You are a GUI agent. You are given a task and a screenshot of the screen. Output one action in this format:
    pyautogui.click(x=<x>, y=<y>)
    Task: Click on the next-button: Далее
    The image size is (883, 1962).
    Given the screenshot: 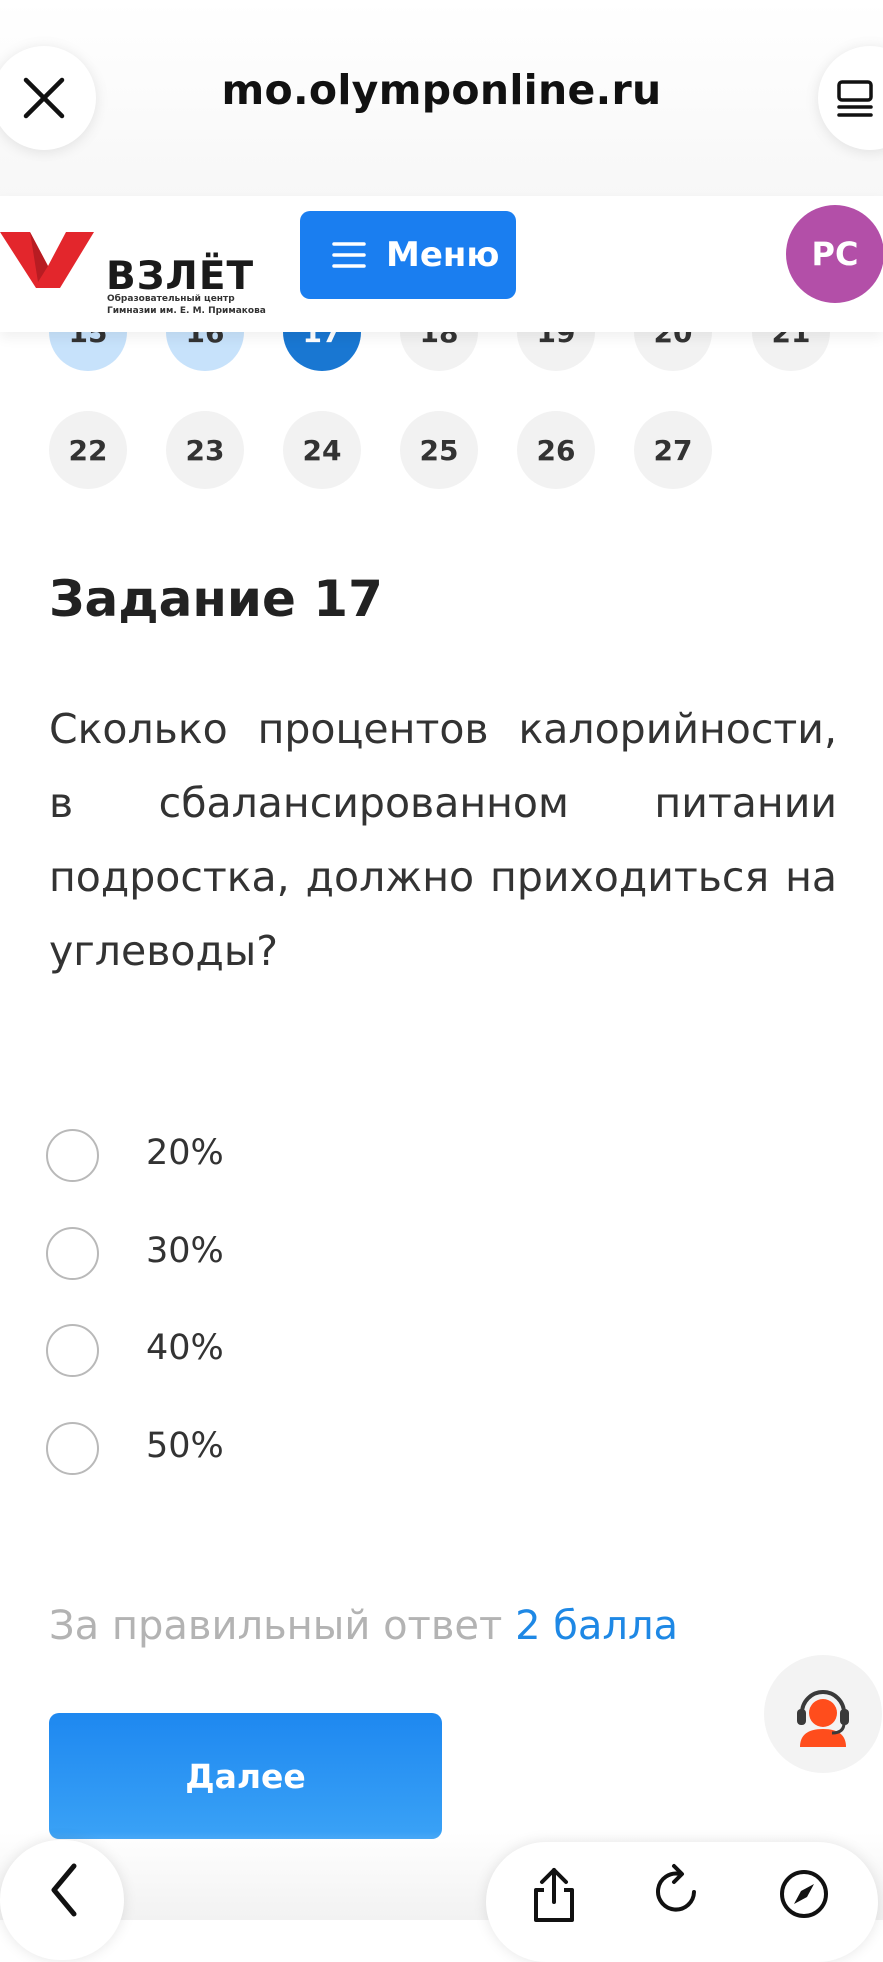 What is the action you would take?
    pyautogui.click(x=245, y=1776)
    